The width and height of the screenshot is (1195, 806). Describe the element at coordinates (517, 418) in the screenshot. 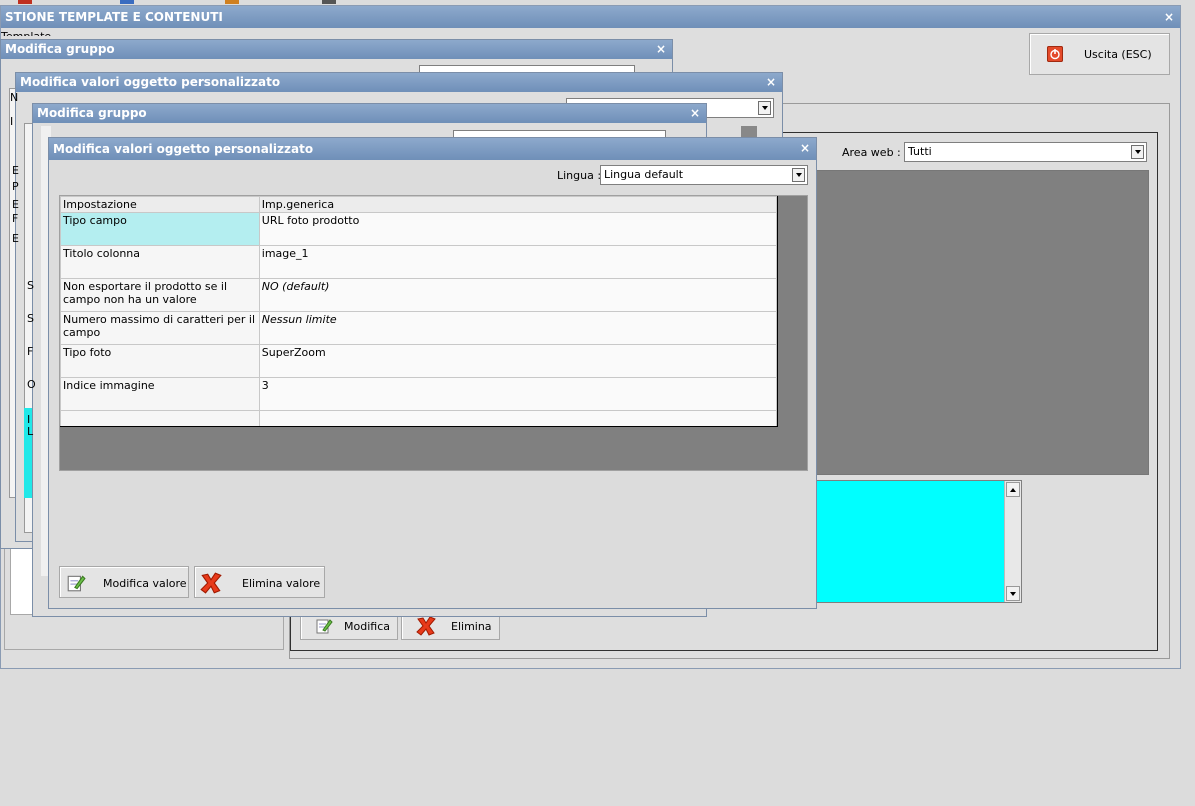

I see `row-value` at that location.